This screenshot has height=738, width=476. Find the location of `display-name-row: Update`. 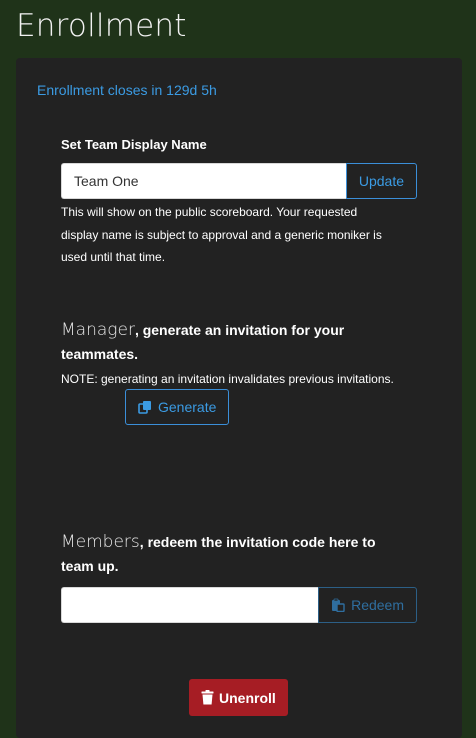

display-name-row: Update is located at coordinates (239, 181).